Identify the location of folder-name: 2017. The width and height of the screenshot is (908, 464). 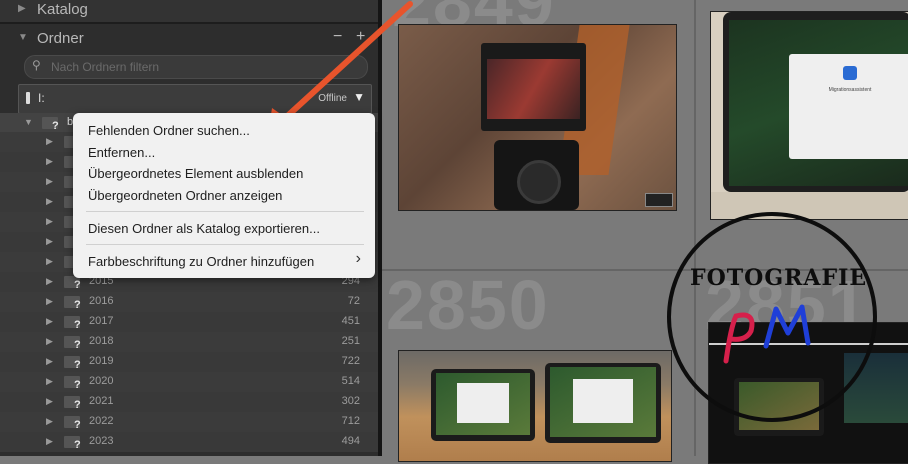
(101, 321).